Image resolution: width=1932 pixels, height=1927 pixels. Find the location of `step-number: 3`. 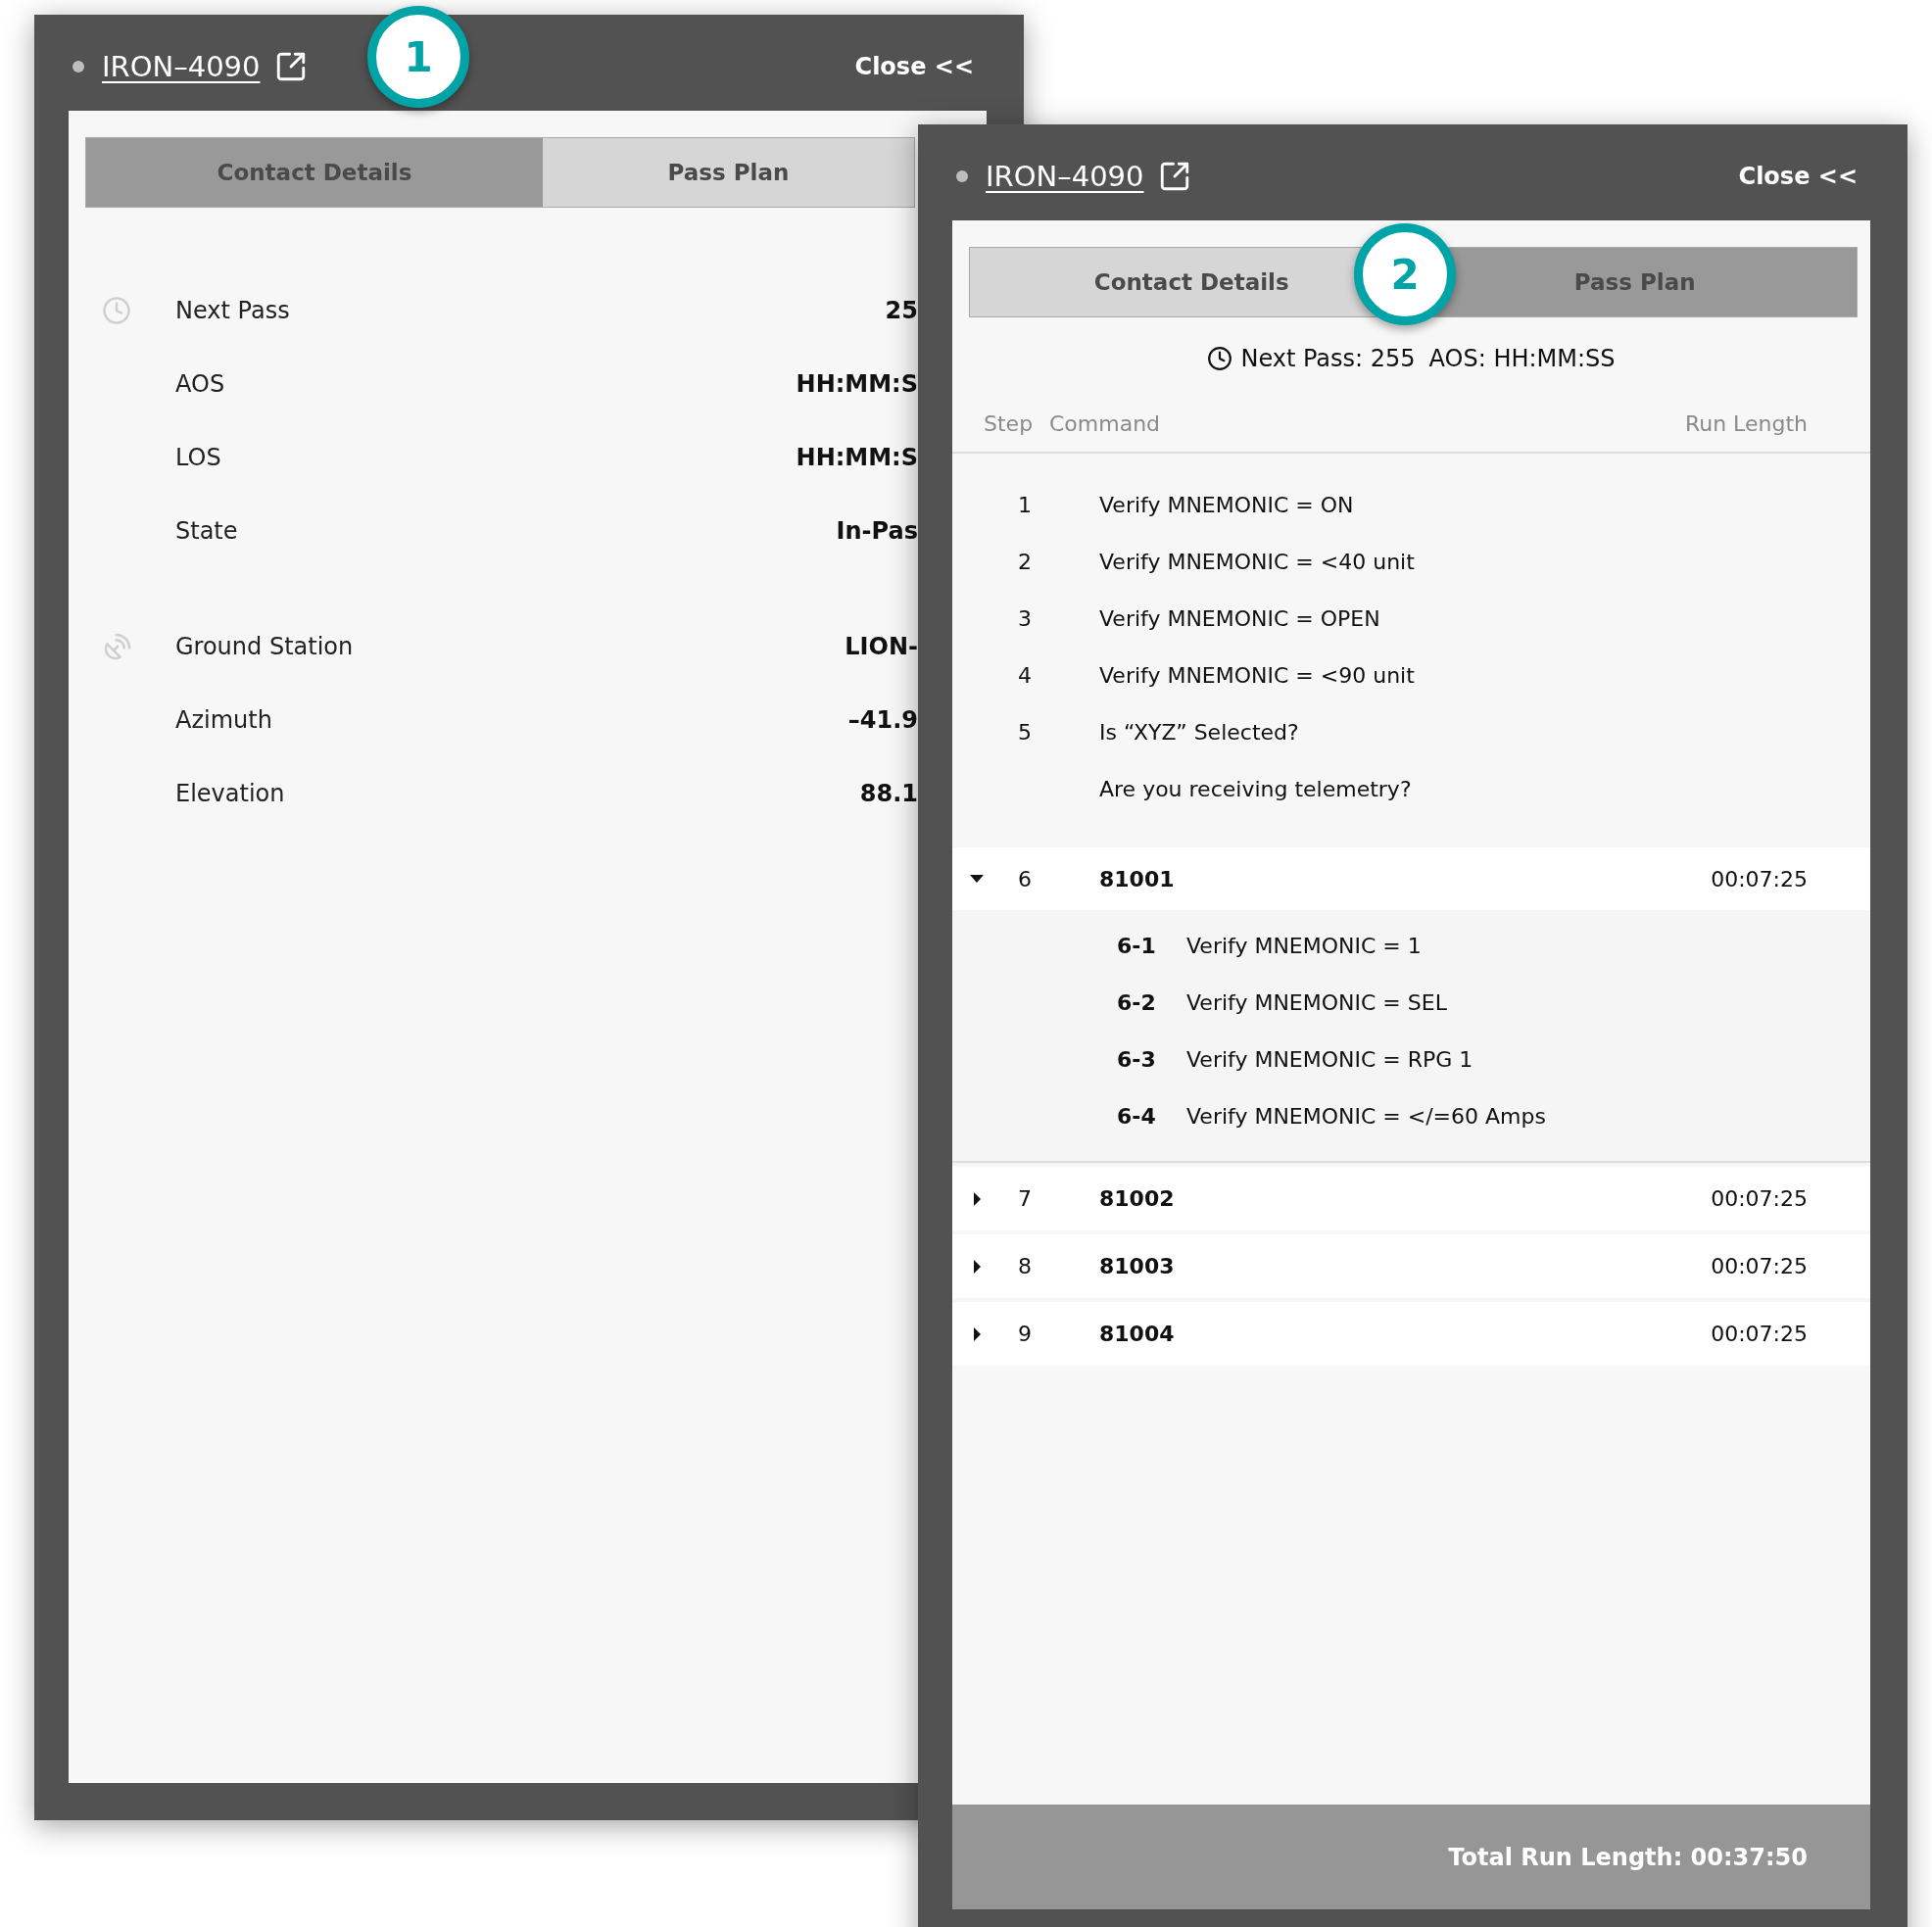

step-number: 3 is located at coordinates (1025, 618).